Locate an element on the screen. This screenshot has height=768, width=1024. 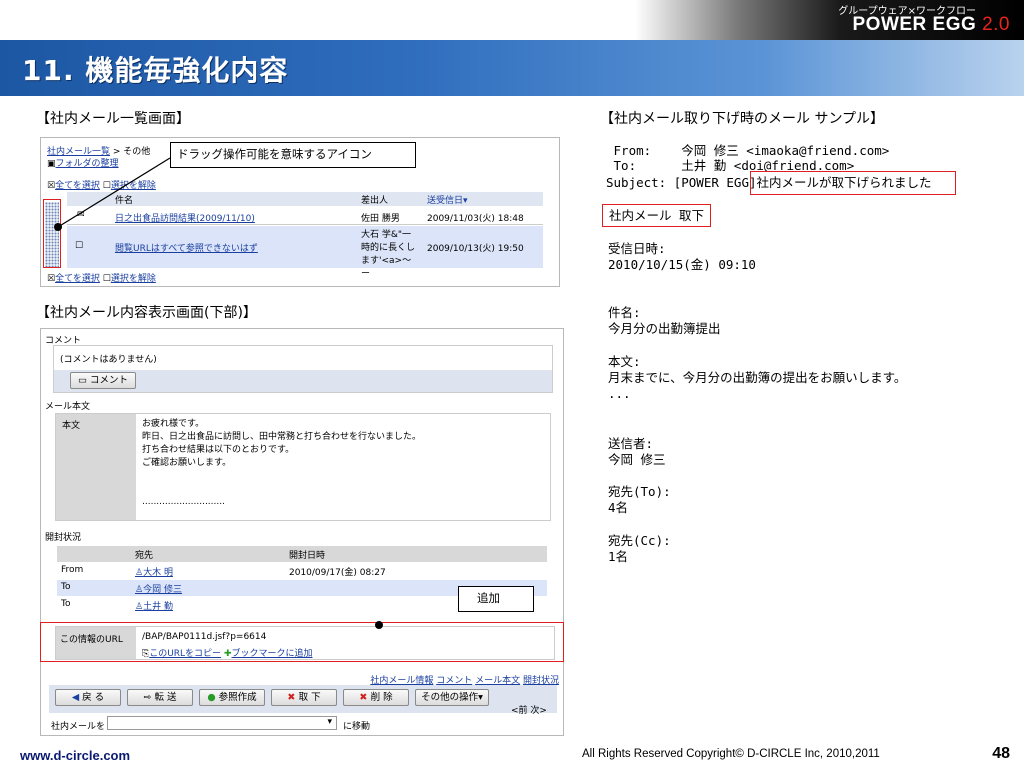
forward-button: ⇨ 転 送 is located at coordinates (160, 697).